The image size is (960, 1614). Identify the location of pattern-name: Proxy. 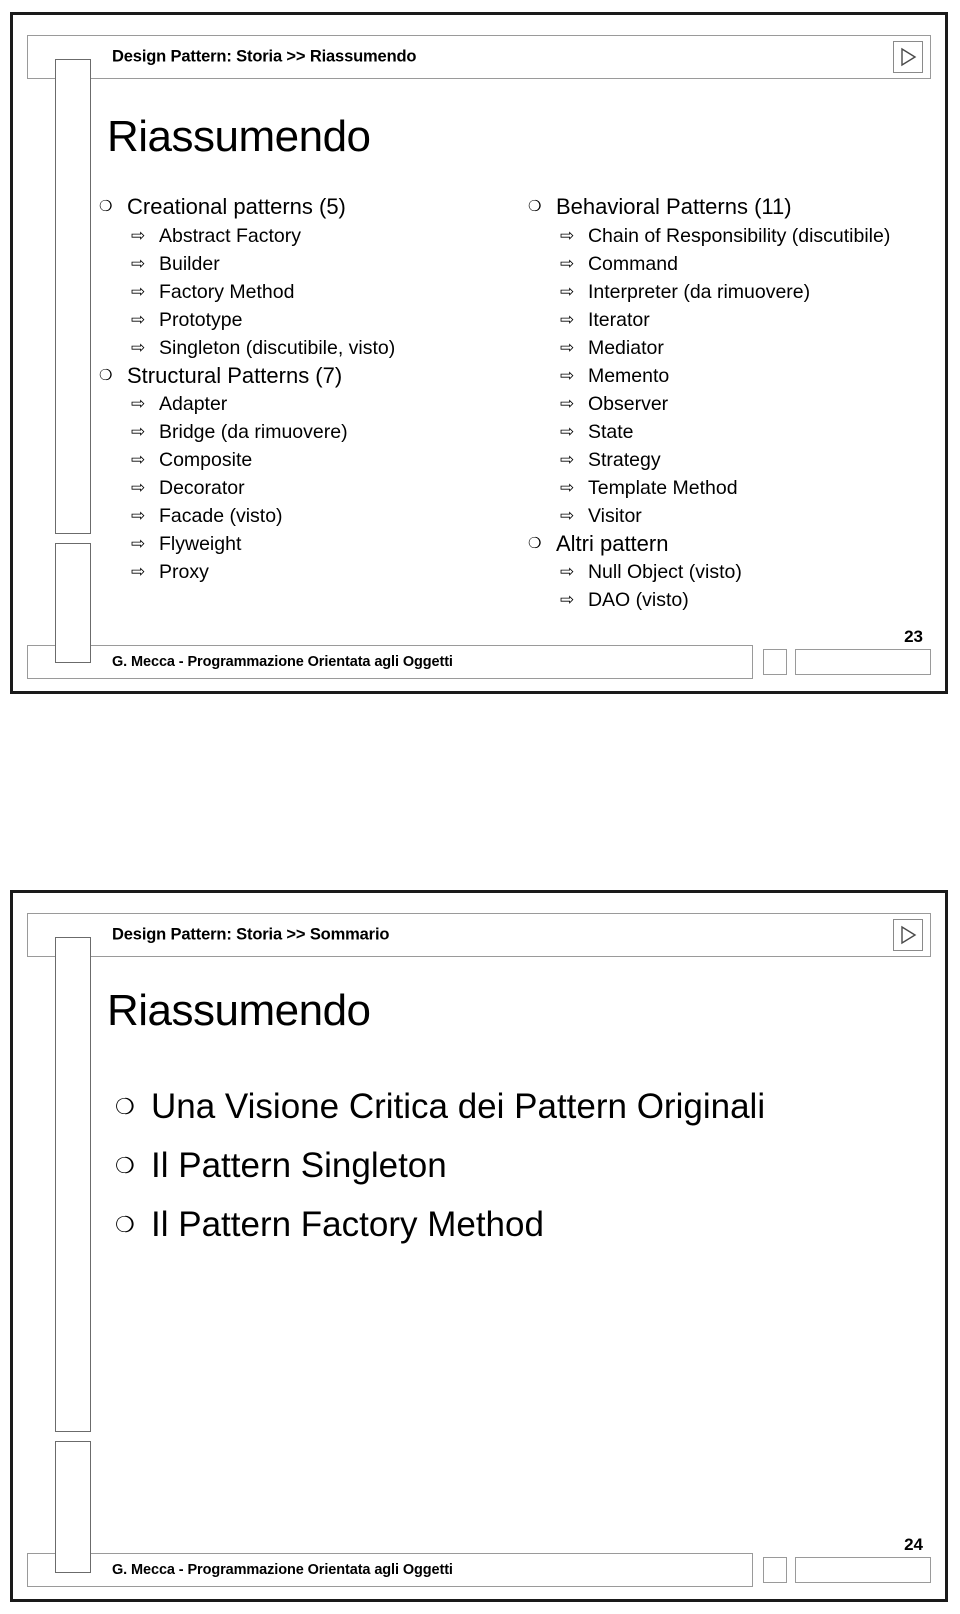
(184, 572).